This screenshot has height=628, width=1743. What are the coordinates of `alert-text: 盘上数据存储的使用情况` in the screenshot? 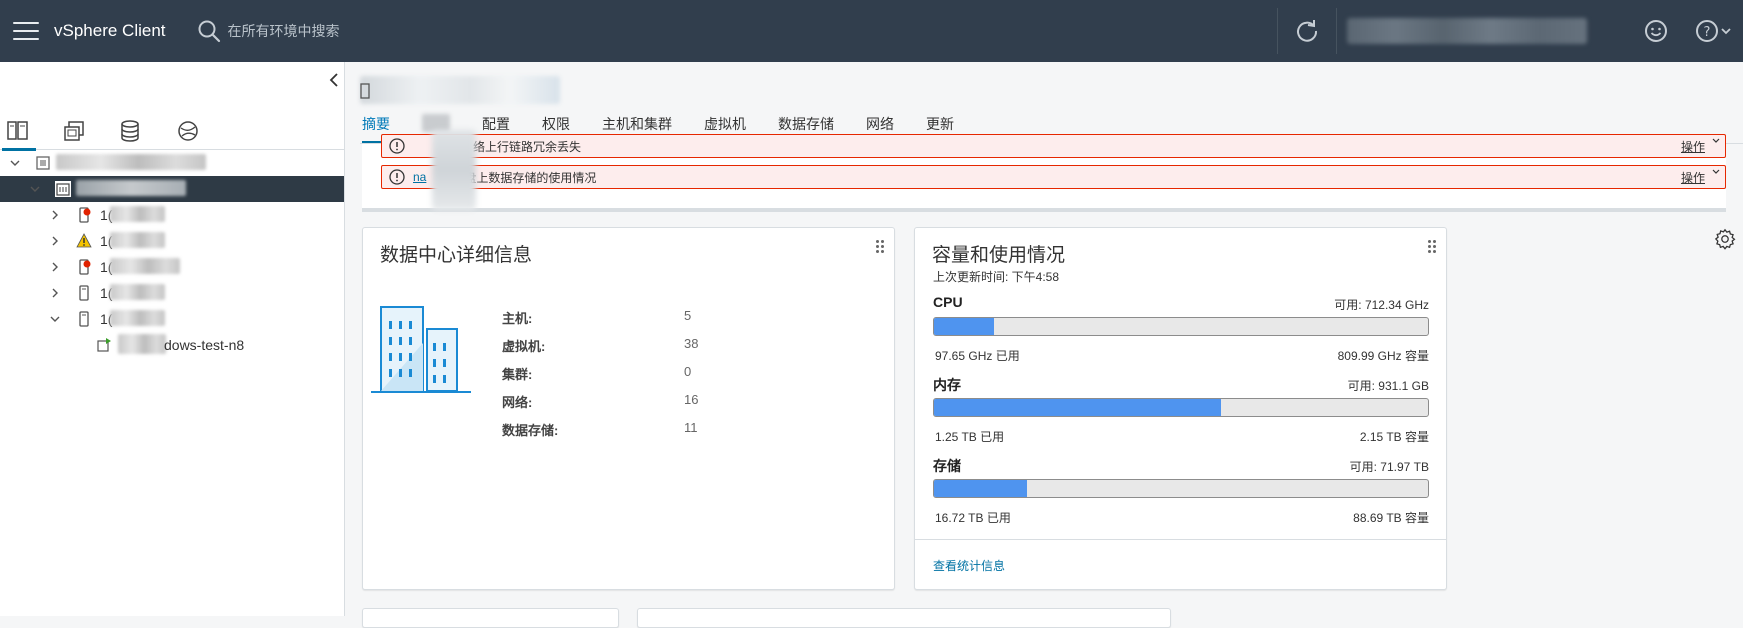 It's located at (530, 177).